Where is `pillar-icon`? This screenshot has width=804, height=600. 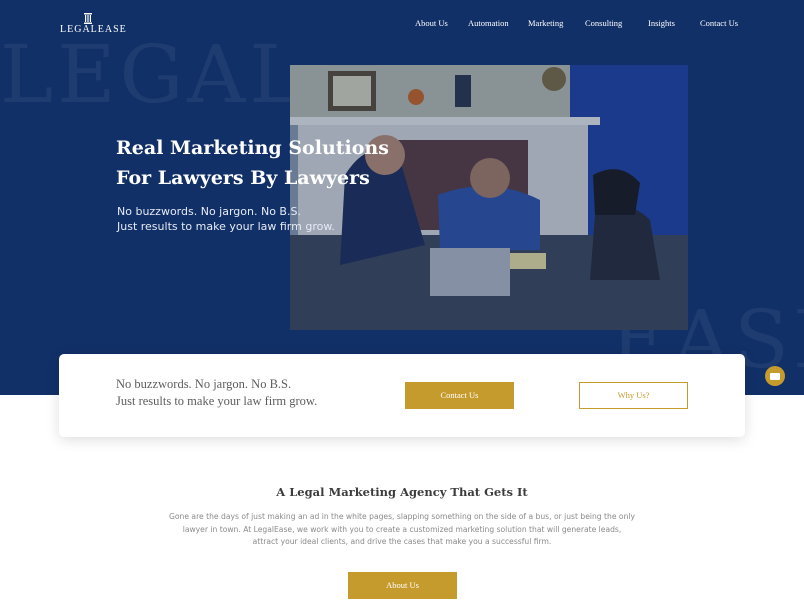 pillar-icon is located at coordinates (88, 18).